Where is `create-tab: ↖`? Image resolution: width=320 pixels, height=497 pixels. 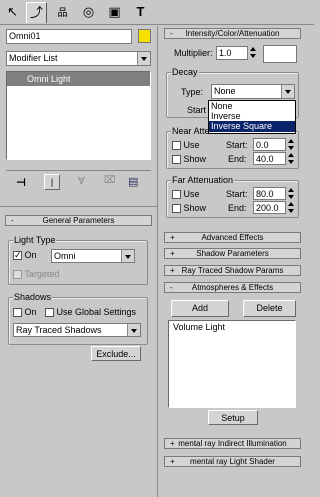 create-tab: ↖ is located at coordinates (12, 12).